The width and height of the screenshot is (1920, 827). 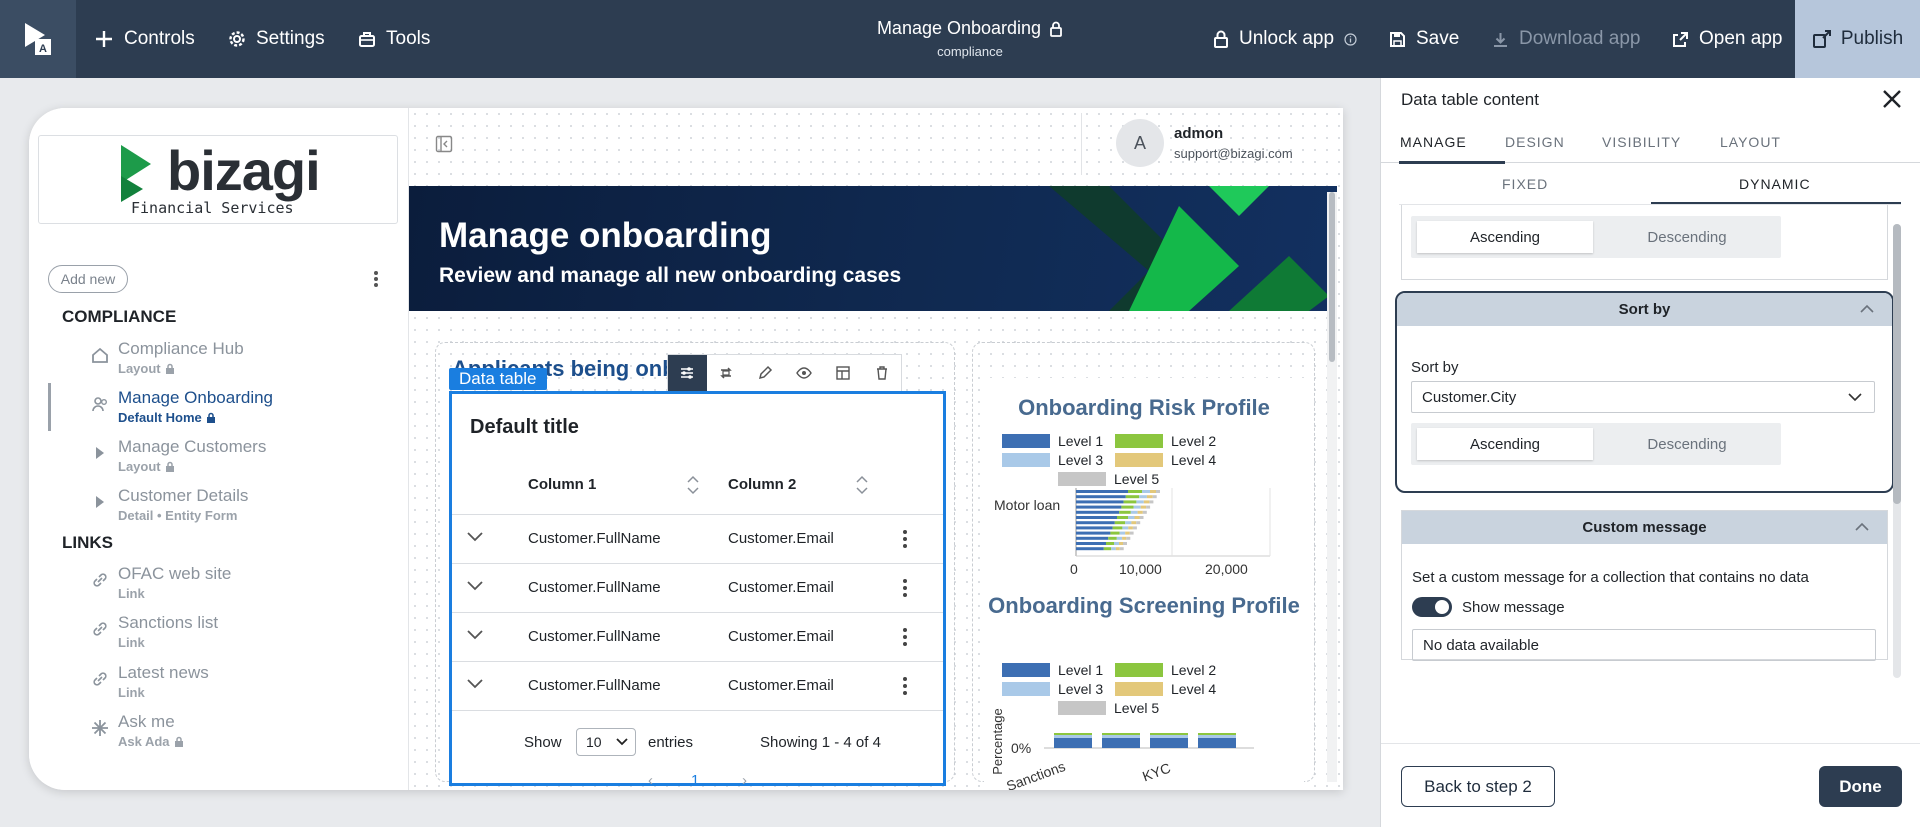 I want to click on close-icon, so click(x=1892, y=99).